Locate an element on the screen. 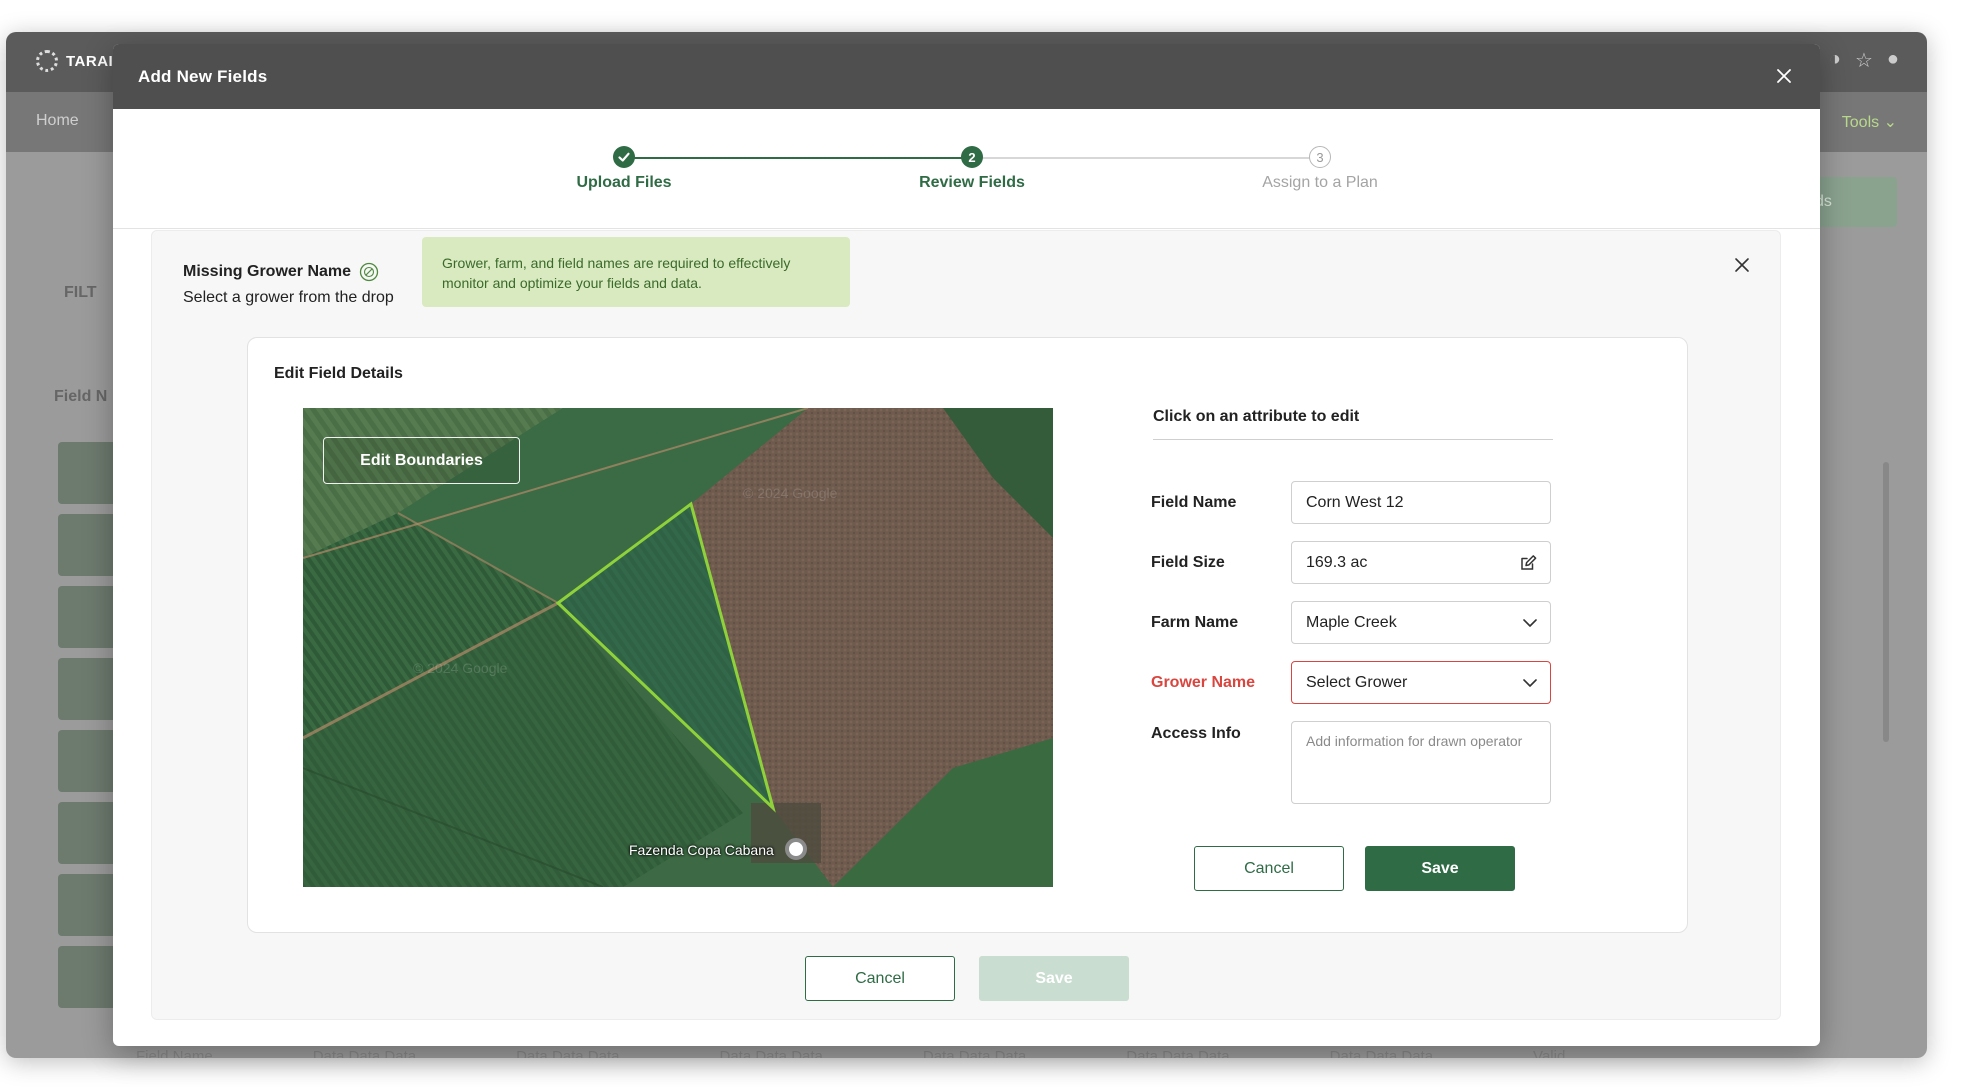 This screenshot has width=1986, height=1090. field-size-value: 169.3 ac is located at coordinates (1337, 562).